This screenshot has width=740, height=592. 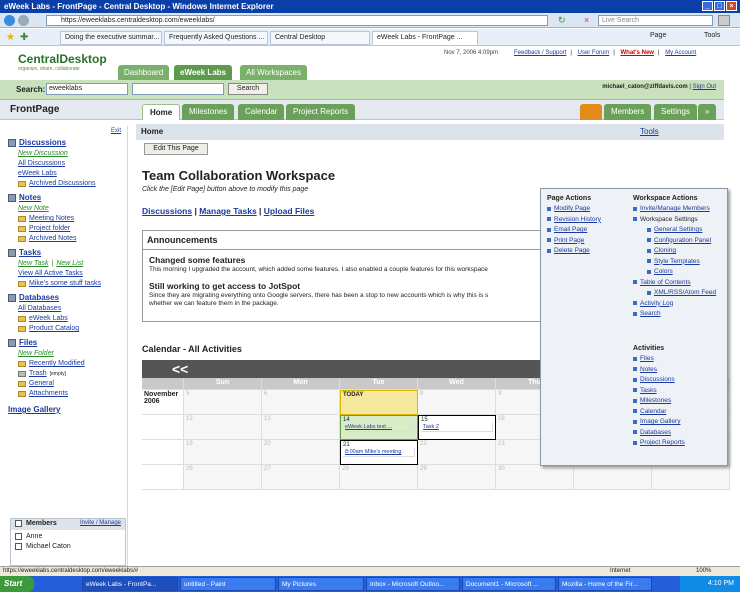 What do you see at coordinates (87, 89) in the screenshot?
I see `search-scope-select: eweeklabs` at bounding box center [87, 89].